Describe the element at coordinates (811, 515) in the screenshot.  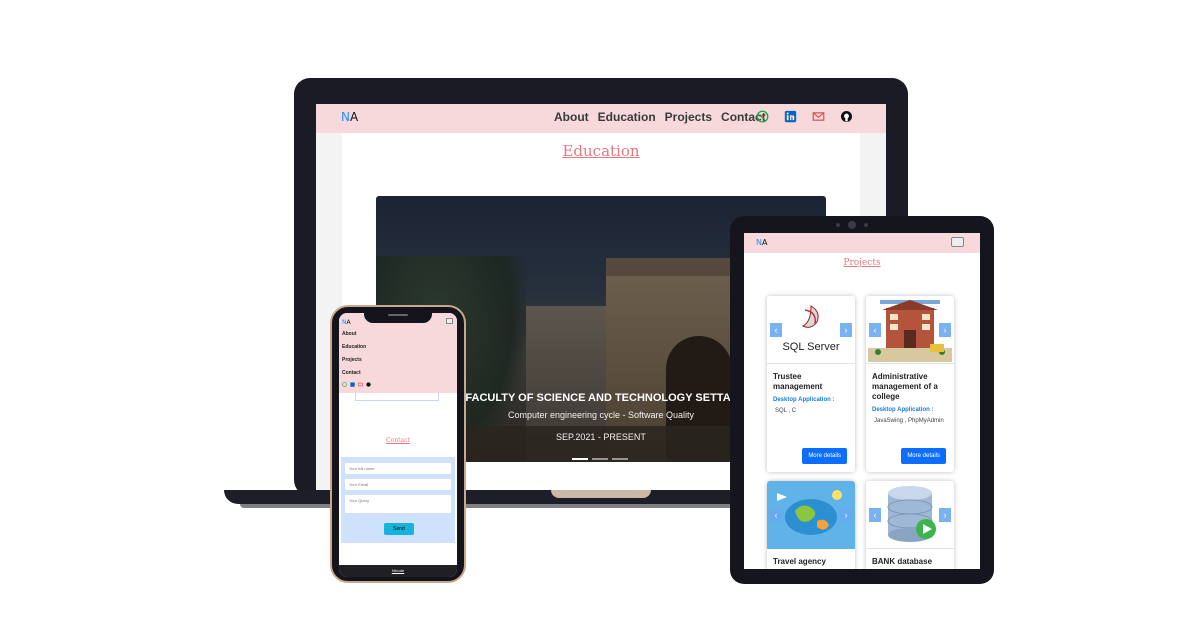
I see `project-image-travel: ‹ ›` at that location.